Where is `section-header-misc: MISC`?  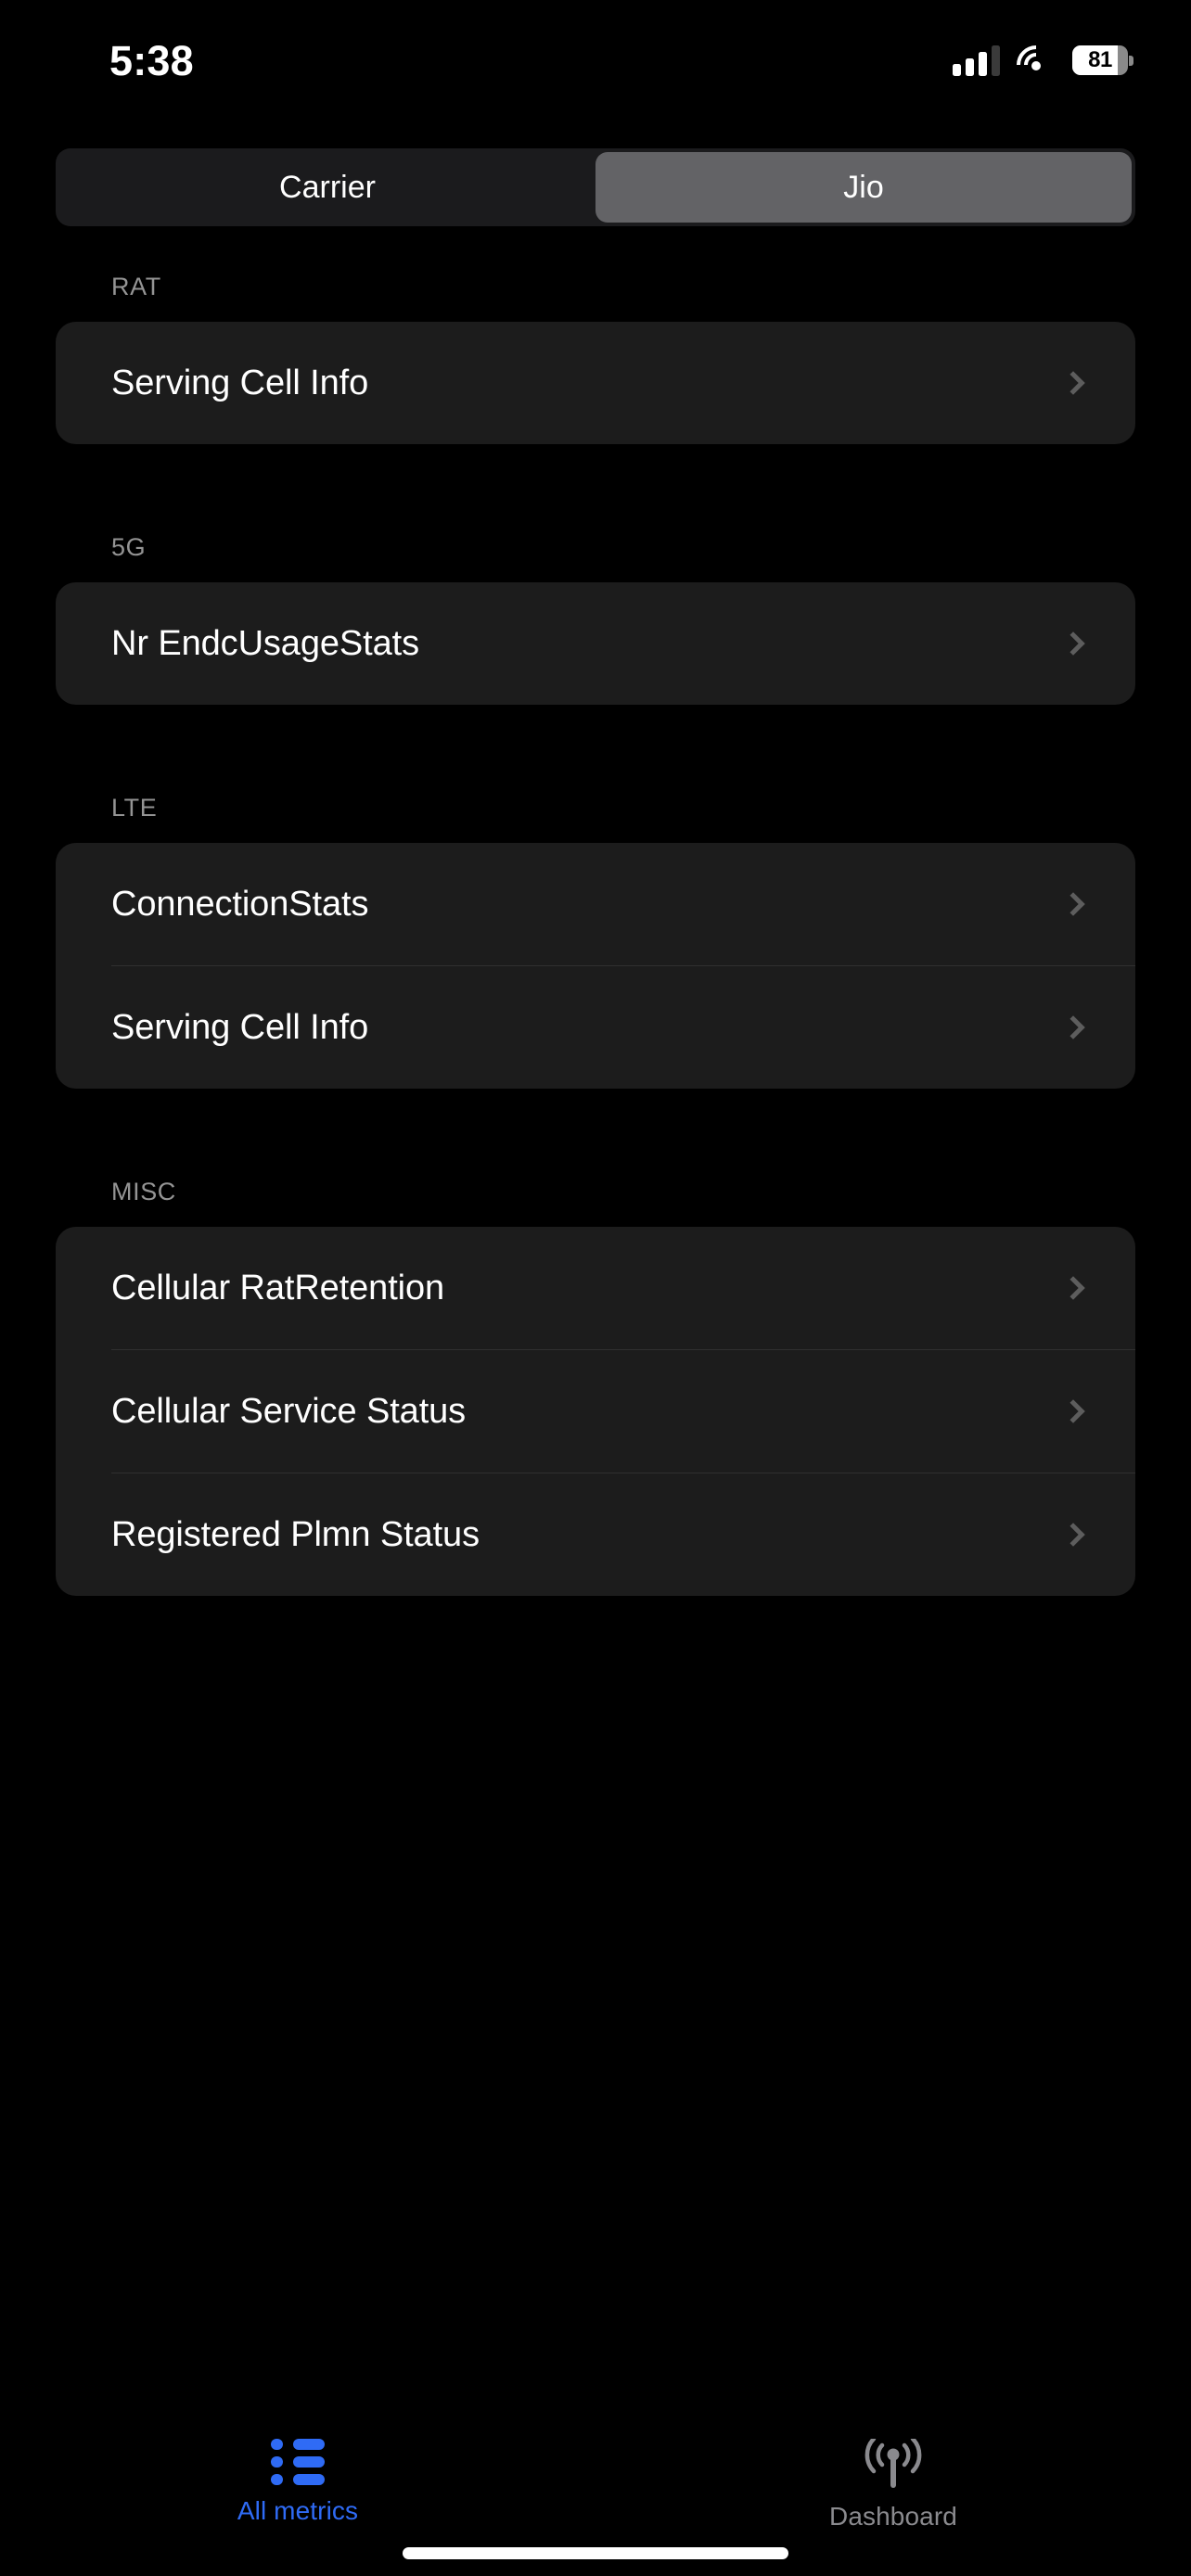 section-header-misc: MISC is located at coordinates (143, 1191).